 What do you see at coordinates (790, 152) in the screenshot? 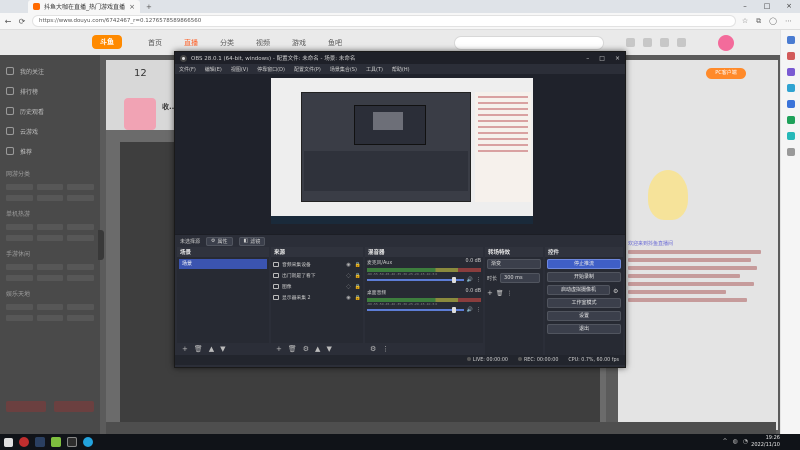
I see `add-sidebar-icon` at bounding box center [790, 152].